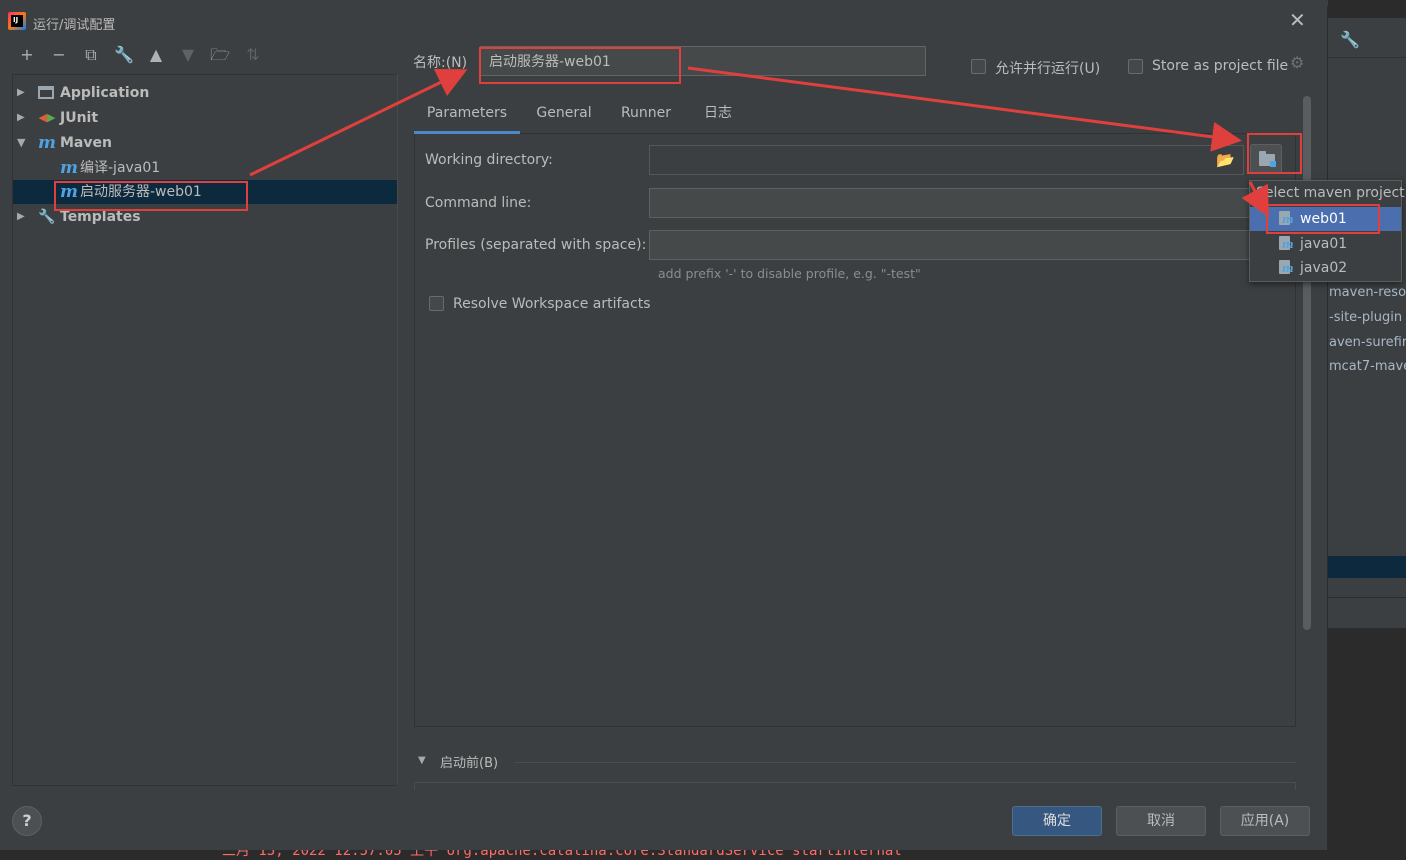  Describe the element at coordinates (718, 114) in the screenshot. I see `tab-log: 日志` at that location.